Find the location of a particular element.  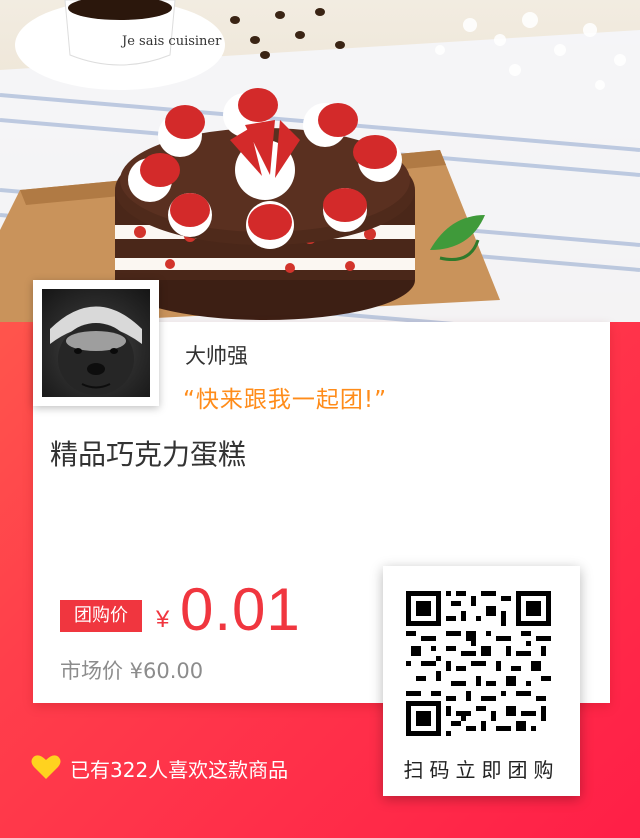

cup-text: Je sais cuisiner is located at coordinates (171, 41).